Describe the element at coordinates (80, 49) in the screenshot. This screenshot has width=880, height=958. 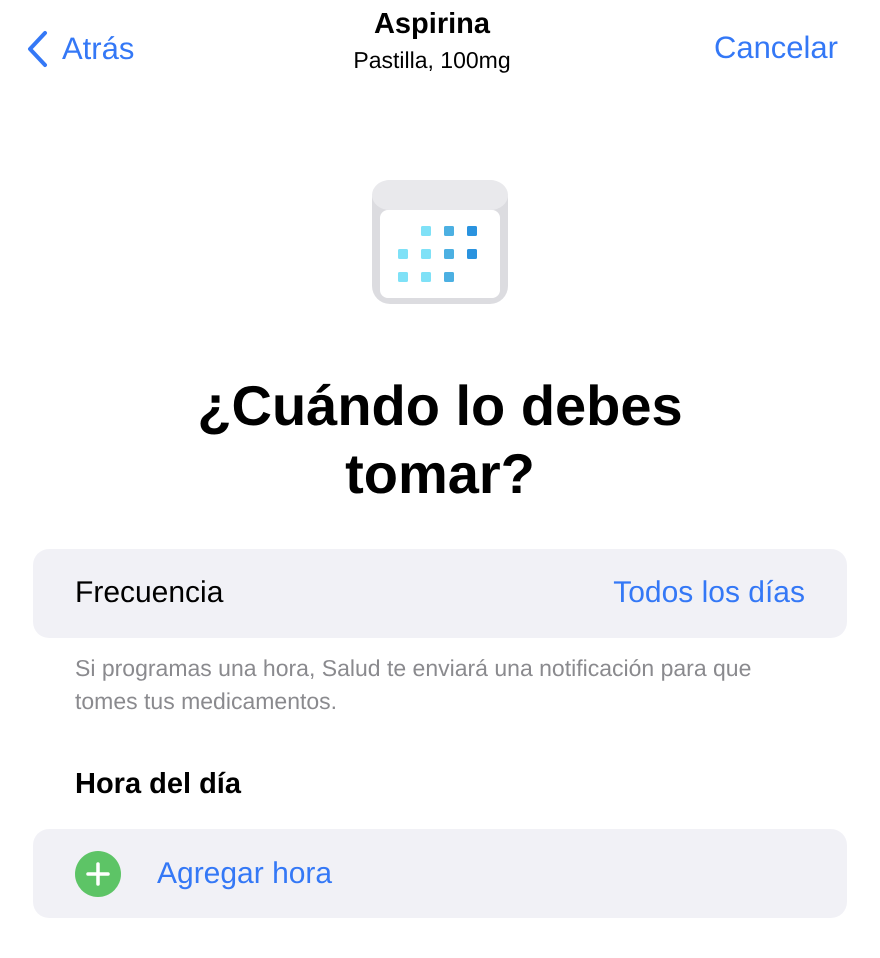
I see `back-button: Atrás` at that location.